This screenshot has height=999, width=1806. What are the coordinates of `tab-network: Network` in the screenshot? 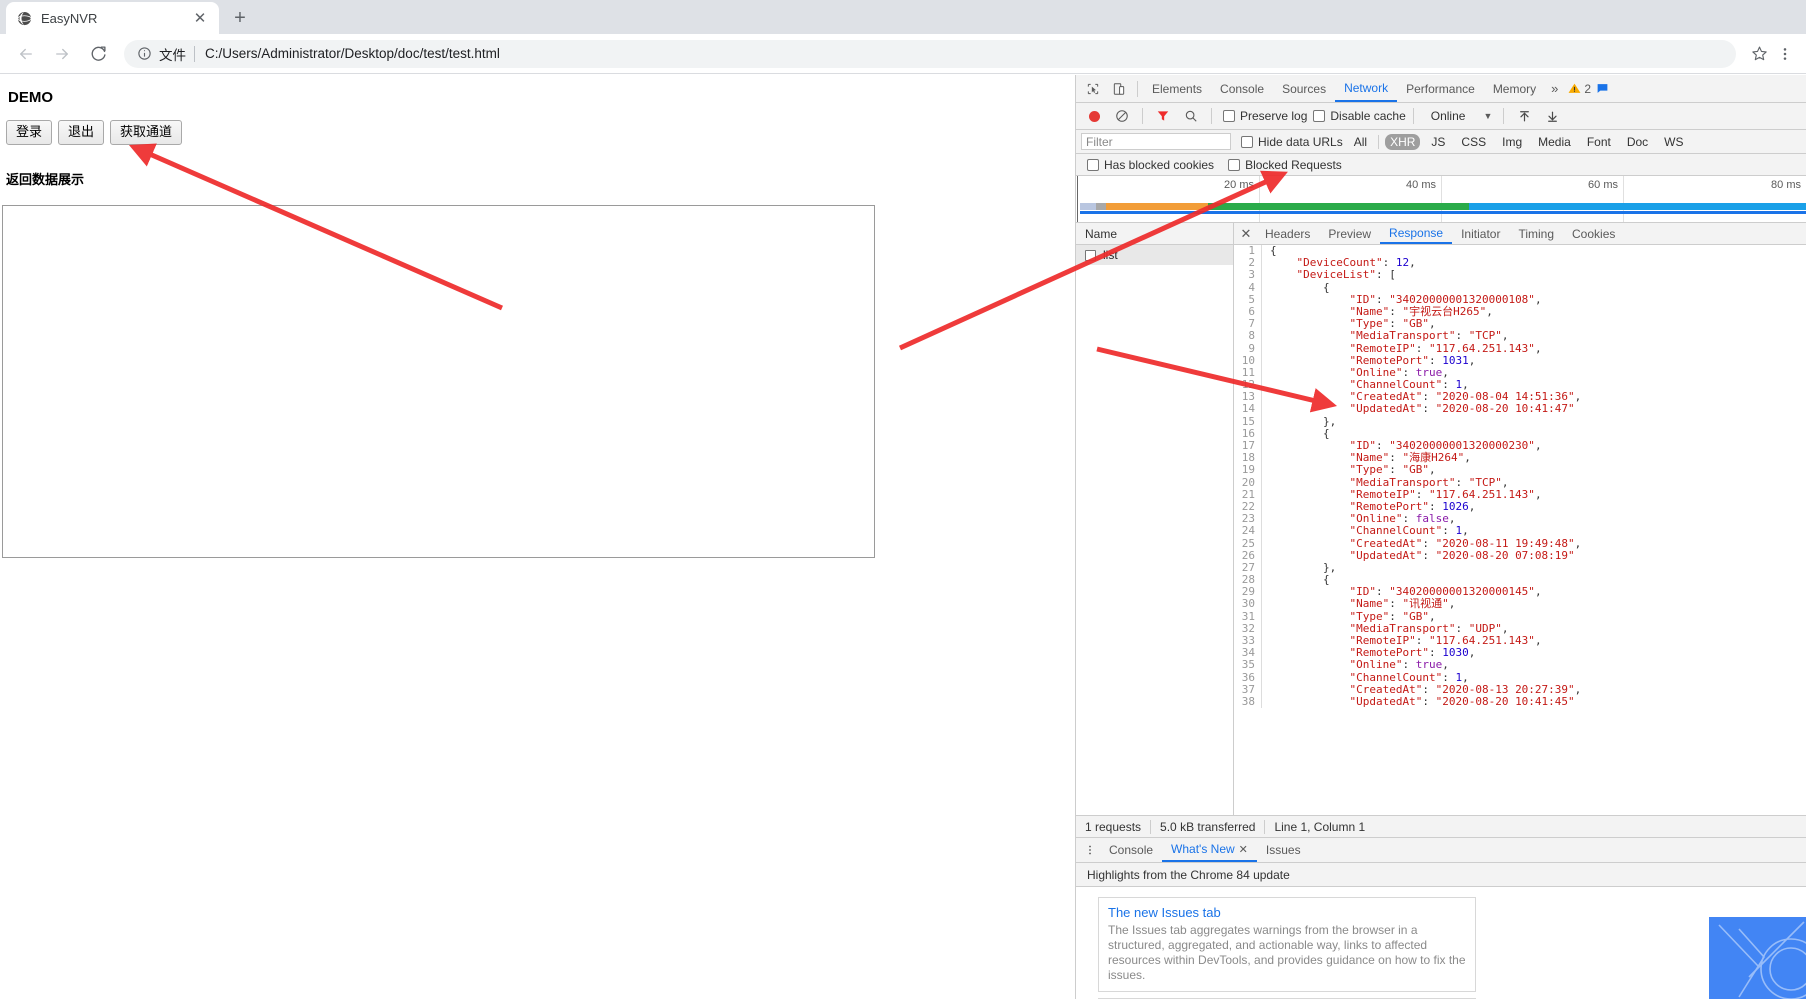 It's located at (1366, 88).